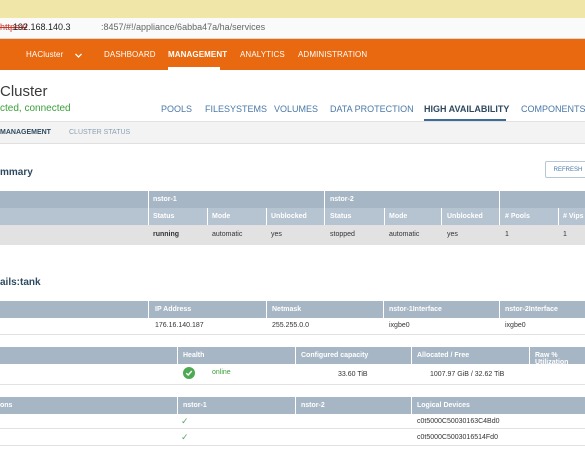 The width and height of the screenshot is (585, 451). What do you see at coordinates (25, 132) in the screenshot?
I see `subtab-management: MANAGEMENT` at bounding box center [25, 132].